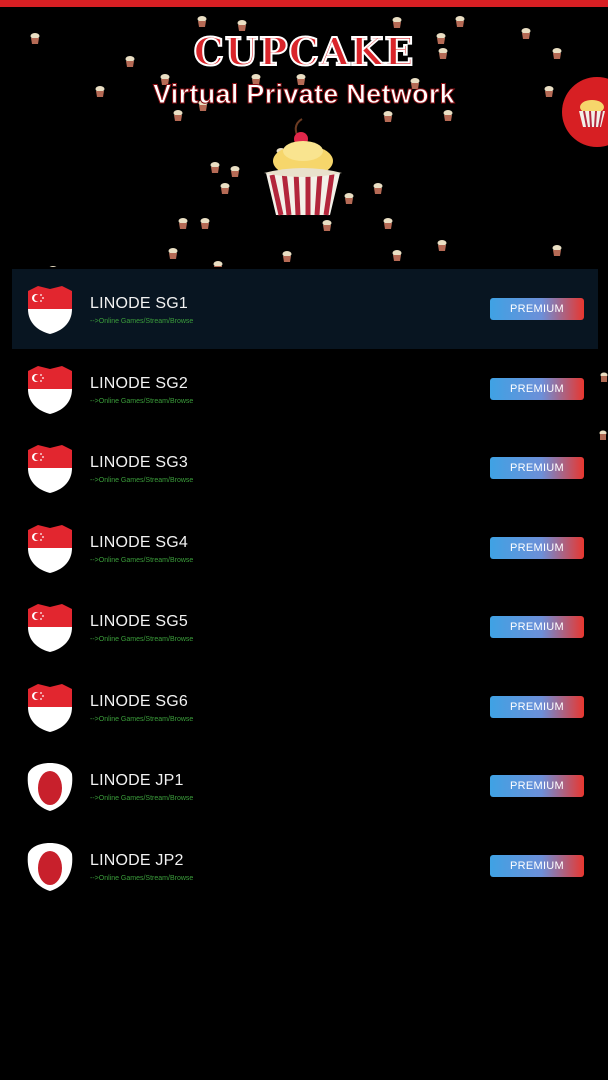  I want to click on server-name: LINODE SG2, so click(139, 383).